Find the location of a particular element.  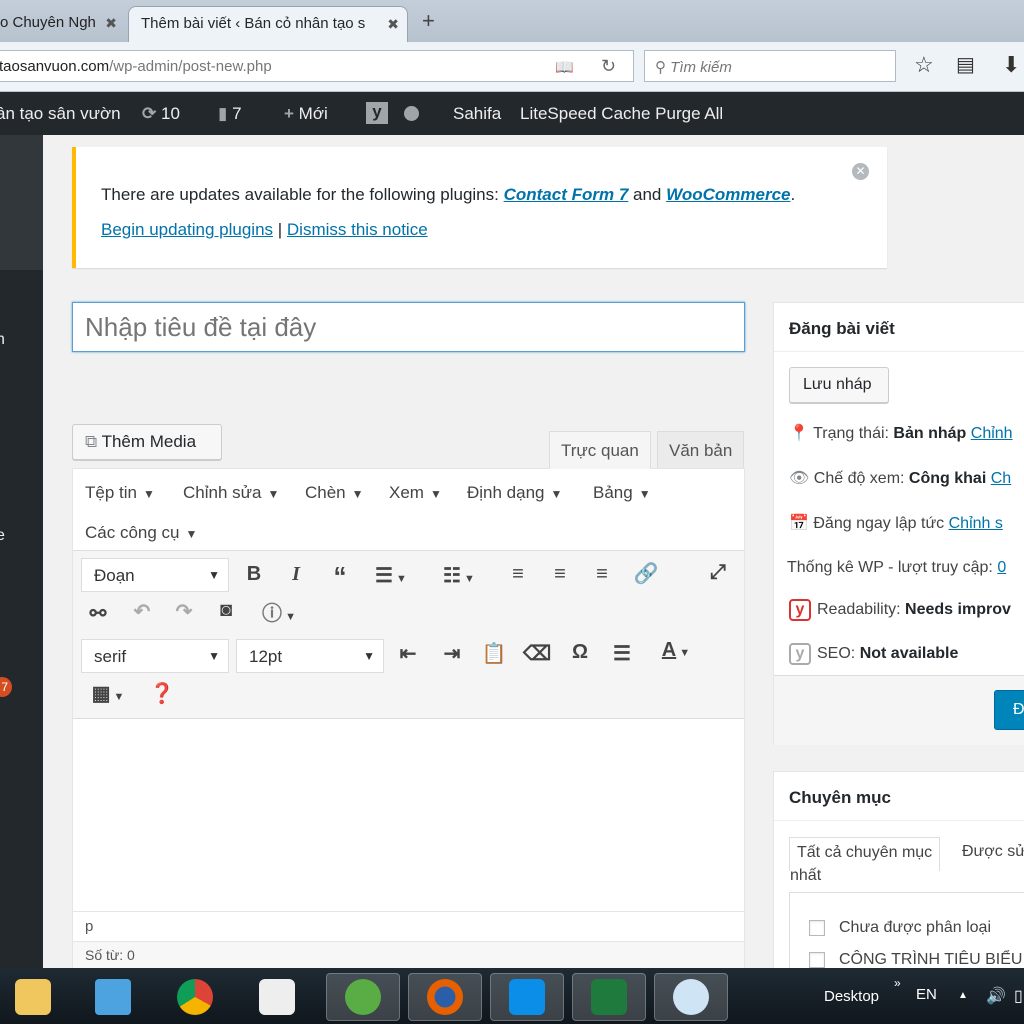

add-media-button: ⧉ Thêm Media is located at coordinates (147, 442).